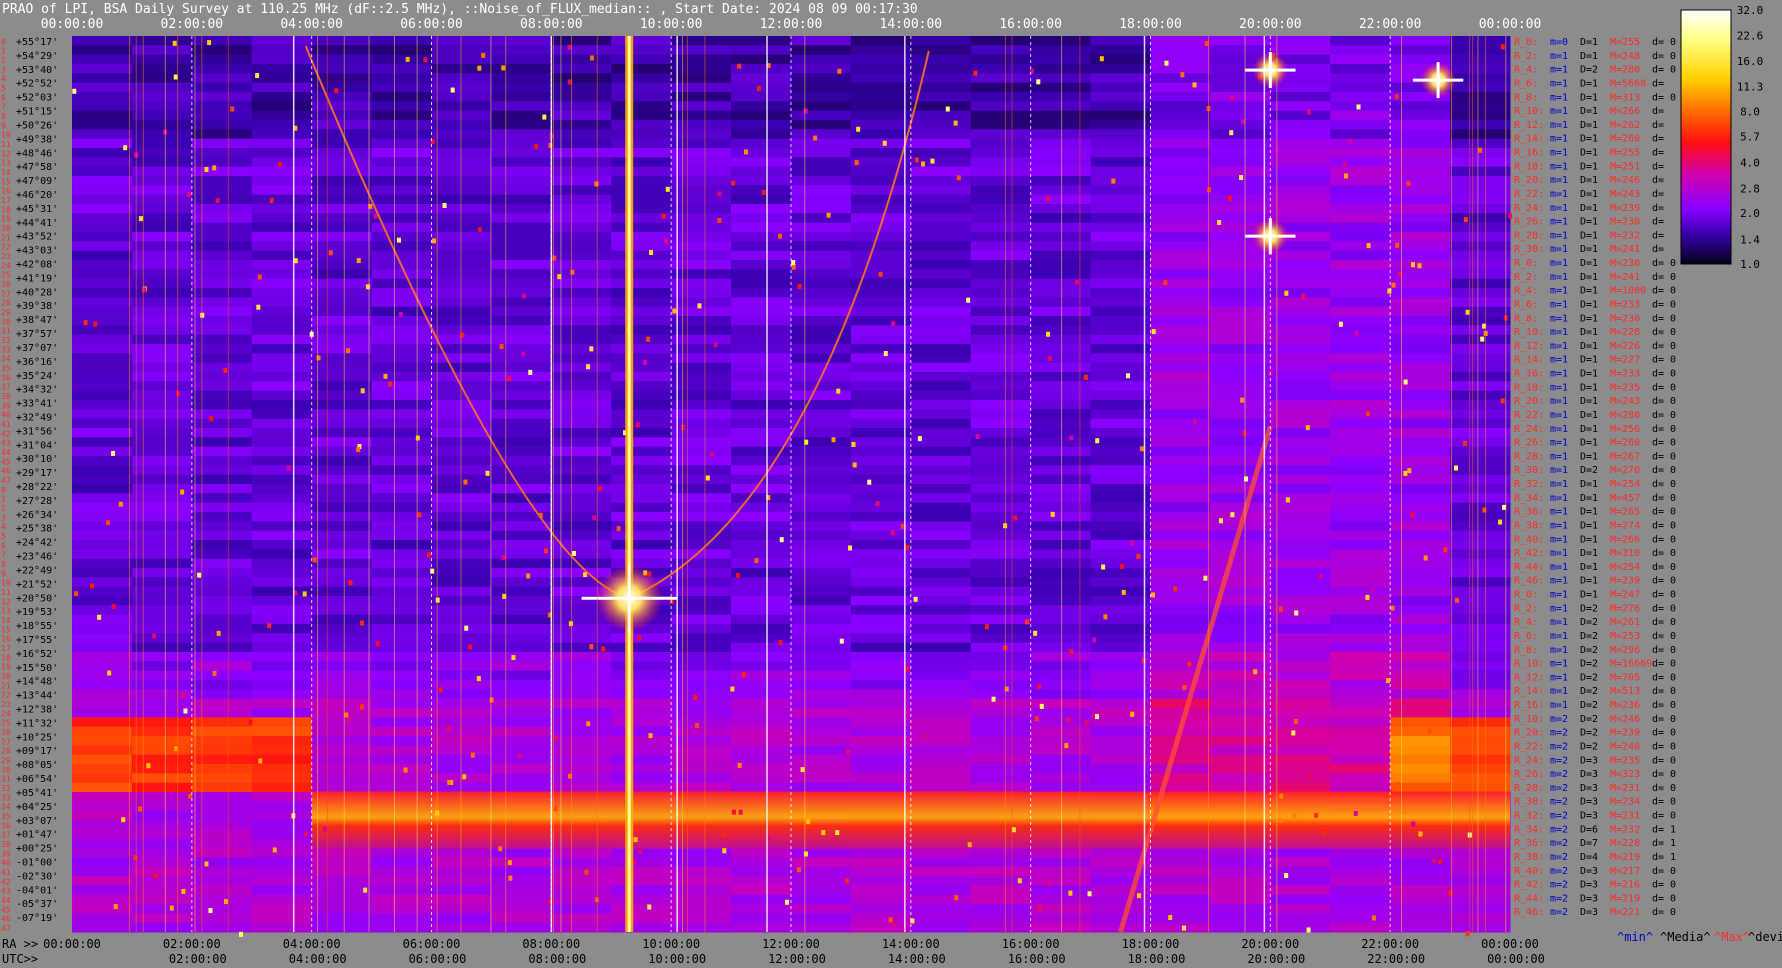 The width and height of the screenshot is (1782, 968). Describe the element at coordinates (1625, 608) in the screenshot. I see `stats-row-max: M=276` at that location.